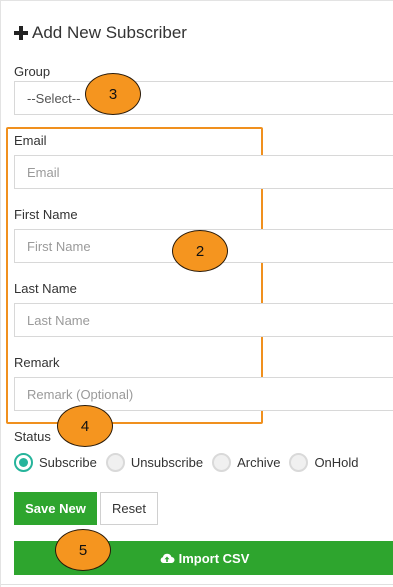 The height and width of the screenshot is (587, 393). What do you see at coordinates (129, 508) in the screenshot?
I see `reset-button: Reset` at bounding box center [129, 508].